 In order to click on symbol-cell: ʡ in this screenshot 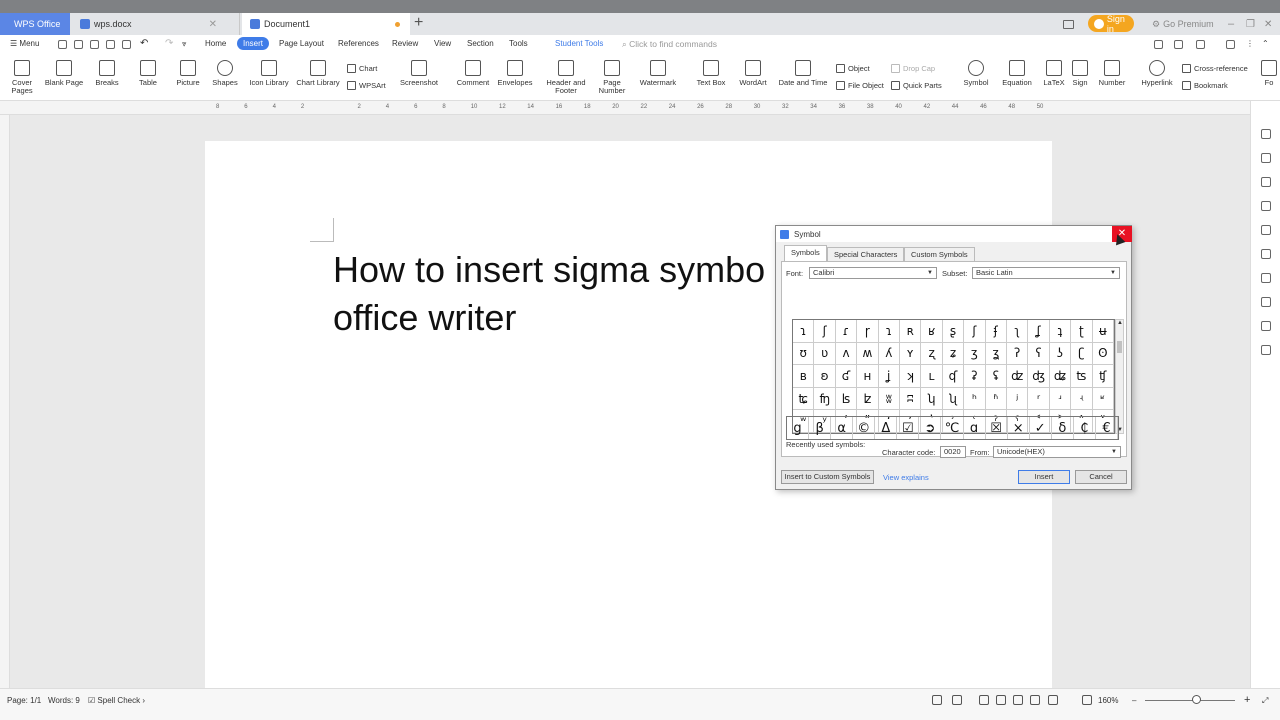, I will do `click(975, 376)`.